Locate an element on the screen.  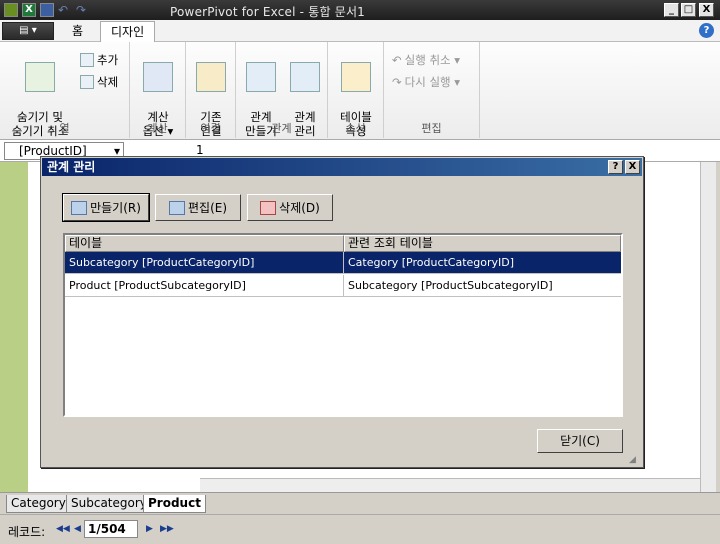
help-icon: ? is located at coordinates (706, 30).